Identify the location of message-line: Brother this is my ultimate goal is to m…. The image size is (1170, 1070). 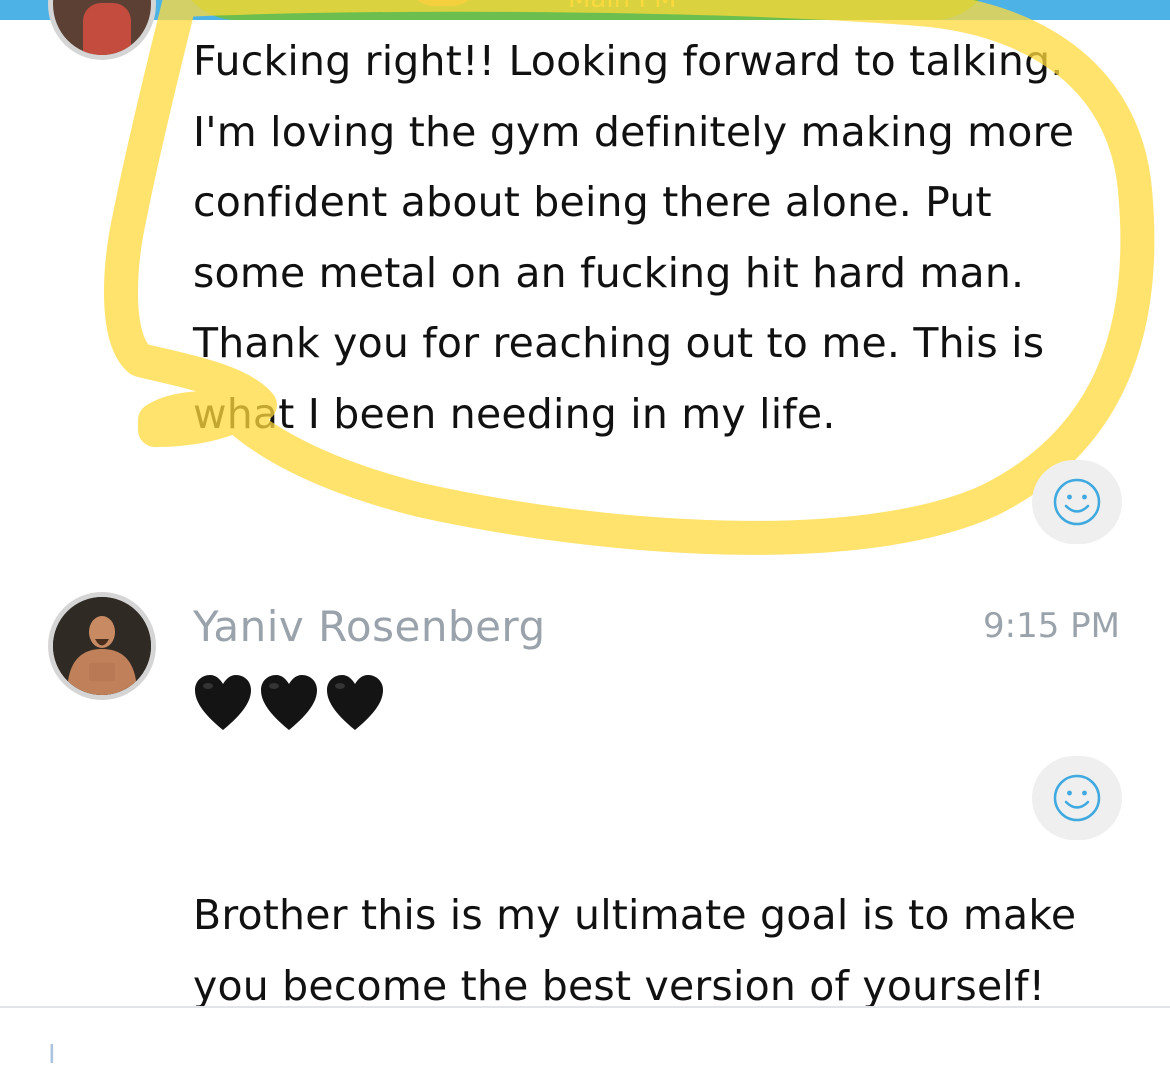
(635, 915).